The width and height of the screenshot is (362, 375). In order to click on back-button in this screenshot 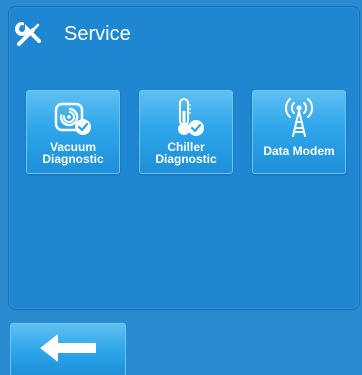, I will do `click(68, 349)`.